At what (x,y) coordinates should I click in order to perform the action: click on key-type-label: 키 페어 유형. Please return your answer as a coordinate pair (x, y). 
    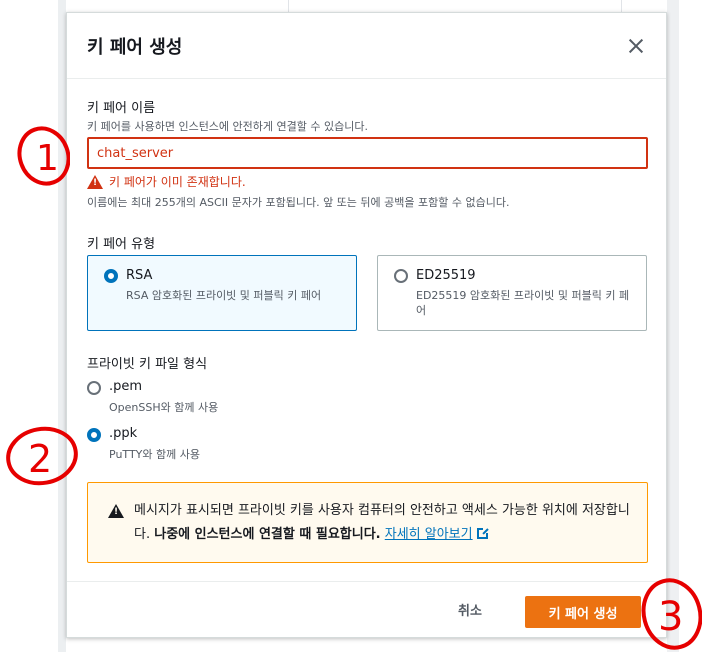
    Looking at the image, I should click on (121, 244).